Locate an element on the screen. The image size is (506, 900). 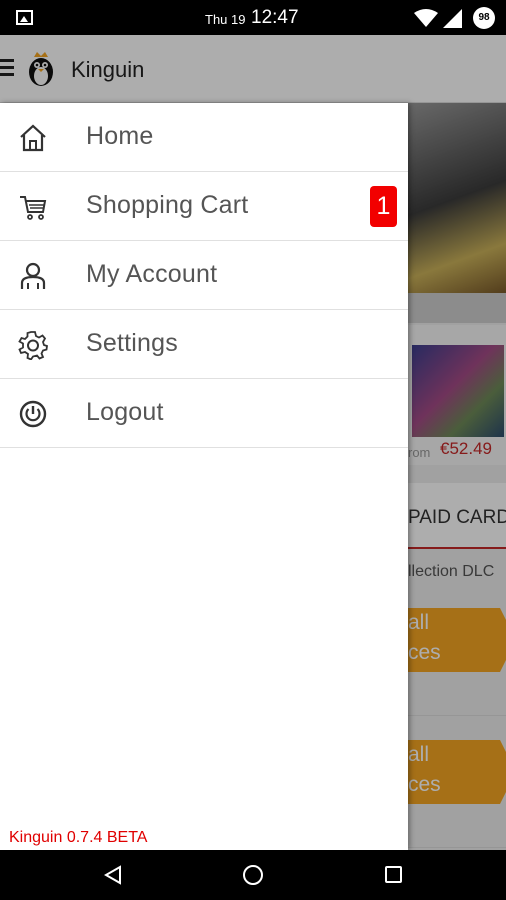
drawer-item-home: Home is located at coordinates (204, 137).